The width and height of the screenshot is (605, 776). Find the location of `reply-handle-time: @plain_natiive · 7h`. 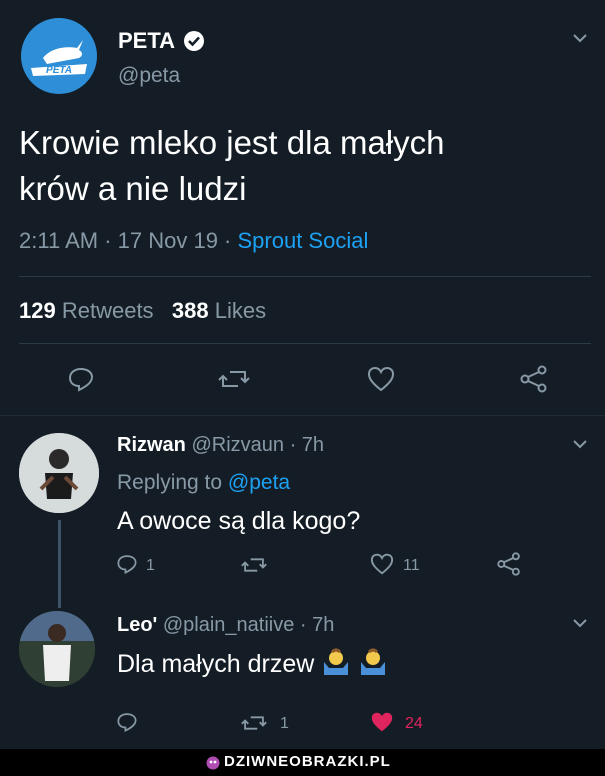

reply-handle-time: @plain_natiive · 7h is located at coordinates (249, 625).